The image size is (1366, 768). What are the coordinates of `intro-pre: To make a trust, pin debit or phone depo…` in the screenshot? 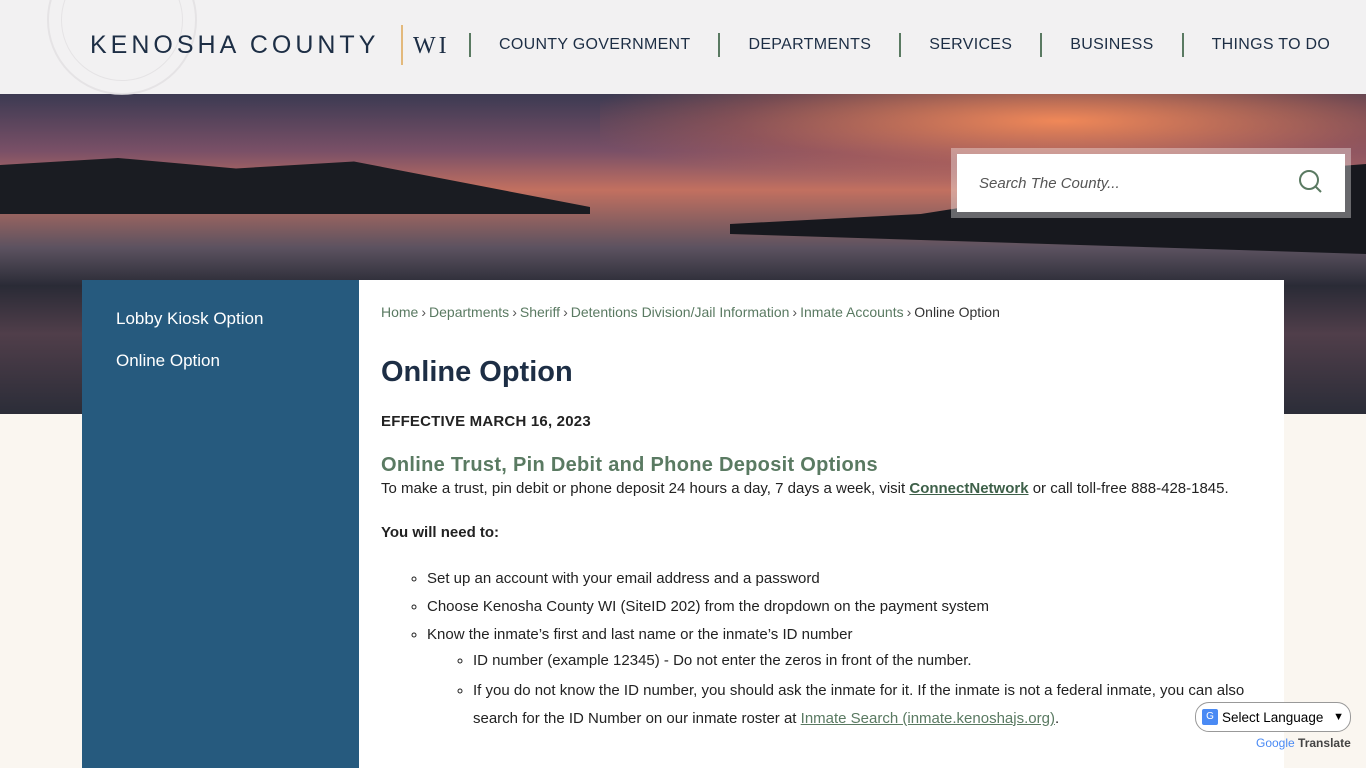 It's located at (645, 488).